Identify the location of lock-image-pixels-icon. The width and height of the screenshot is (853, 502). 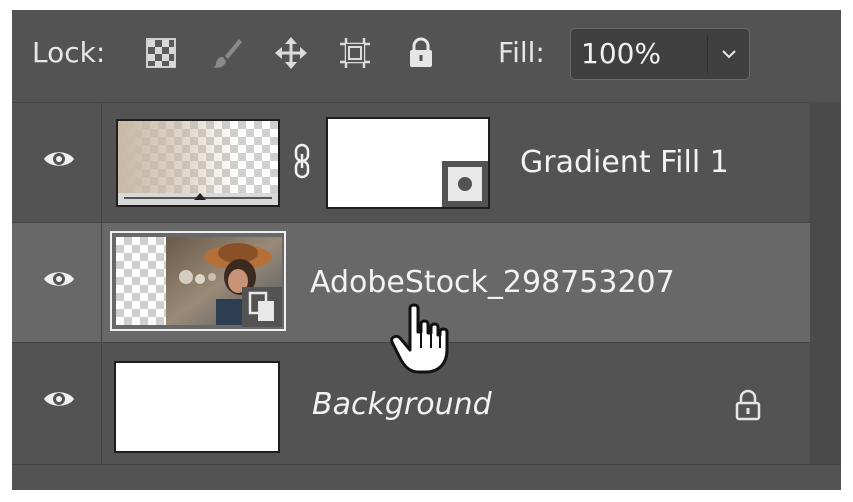
(227, 53).